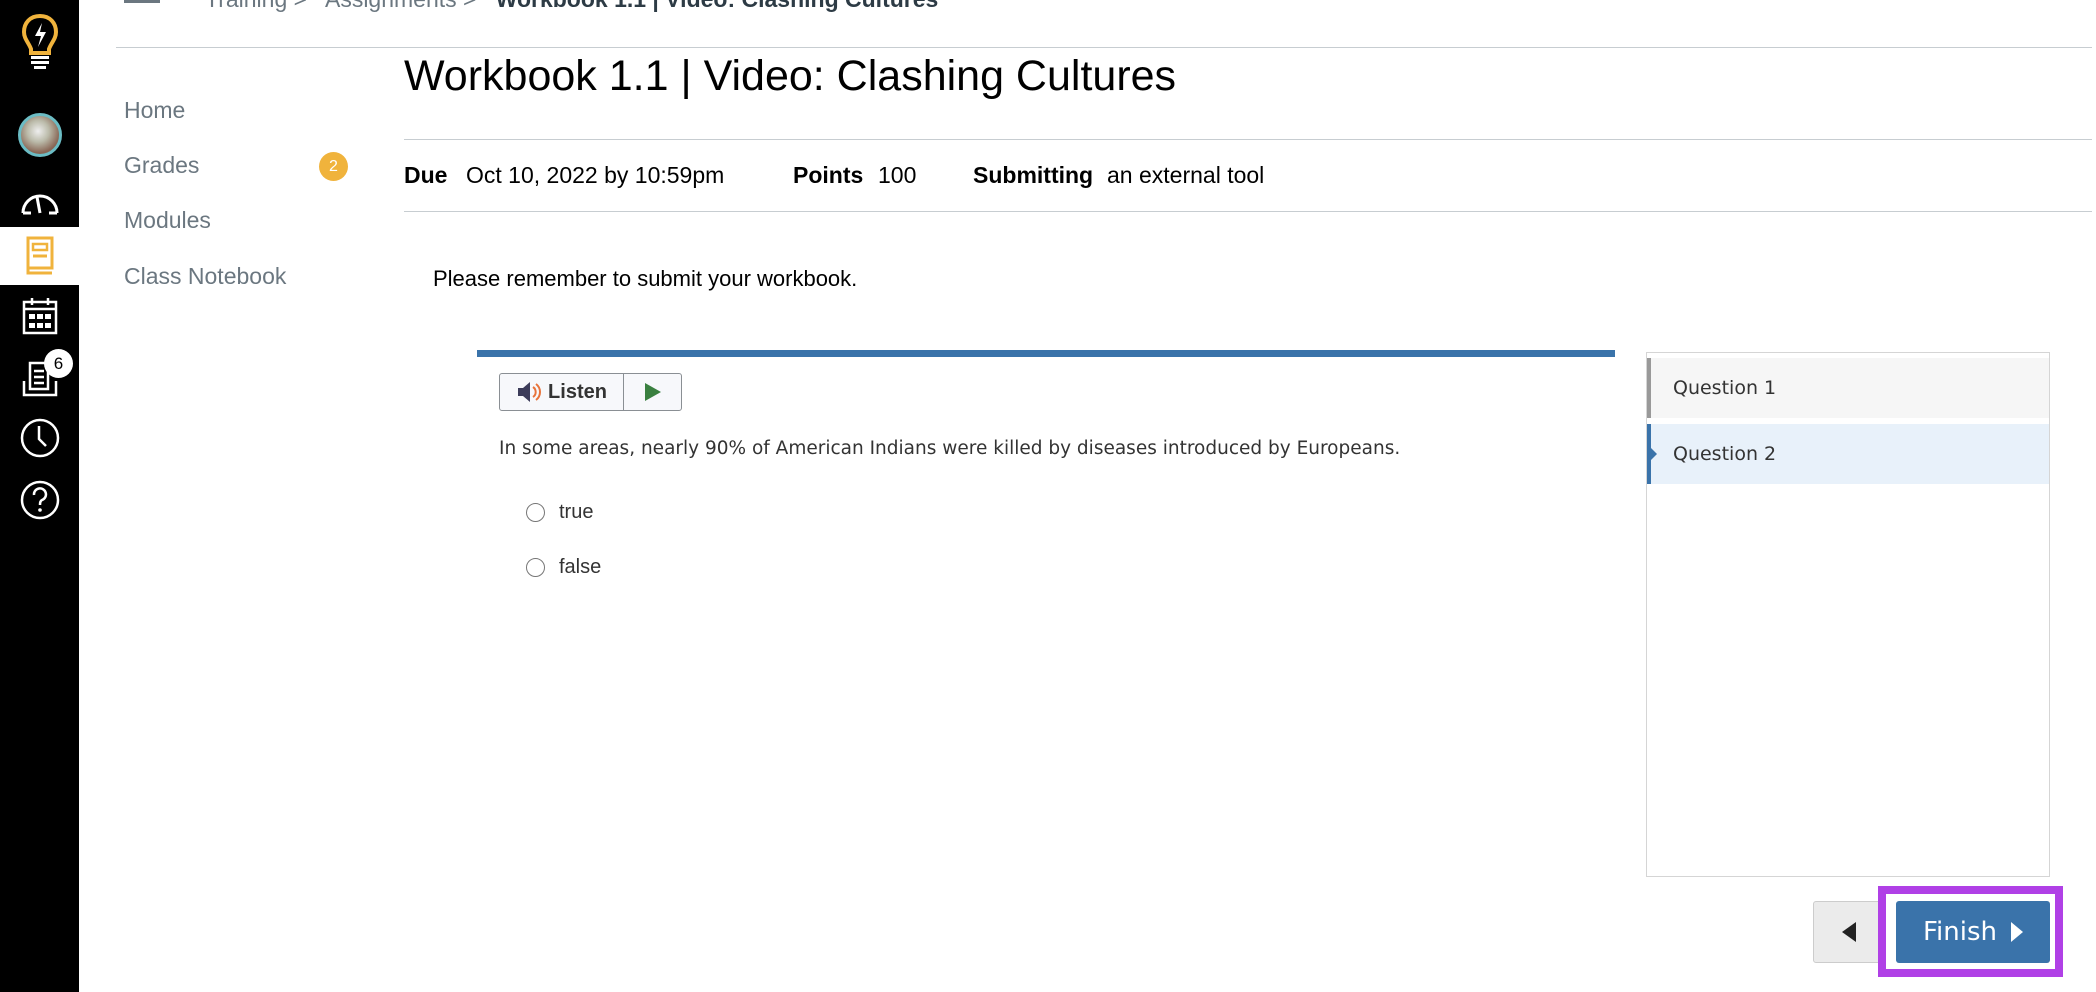 The image size is (2096, 992). I want to click on listen-widget: Listen, so click(590, 392).